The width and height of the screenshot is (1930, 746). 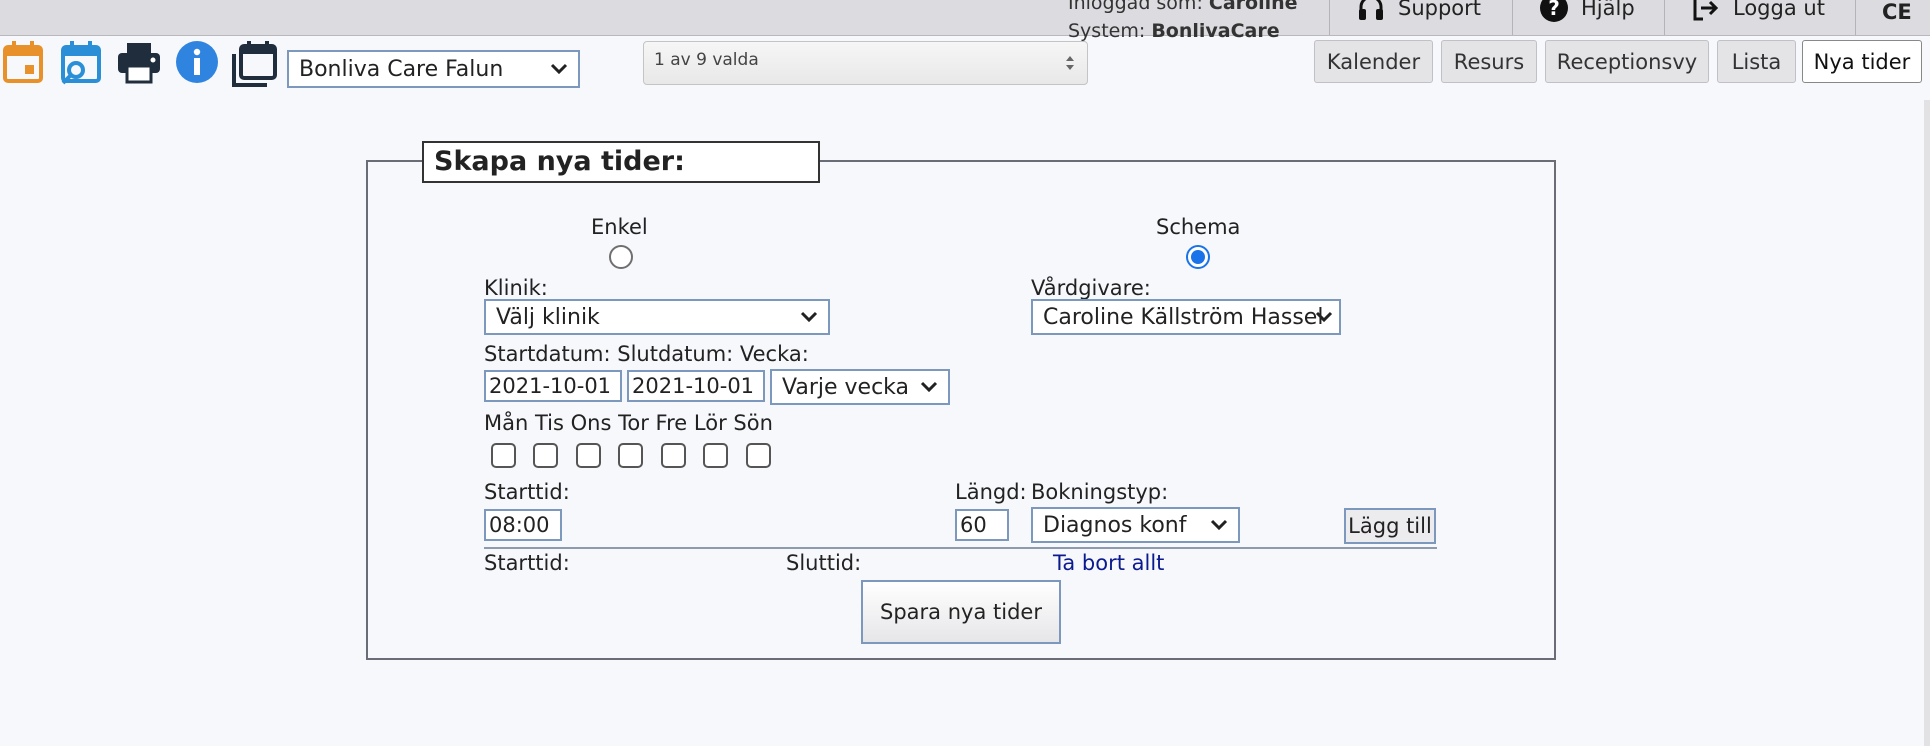 I want to click on scrollbar-edge, so click(x=1927, y=423).